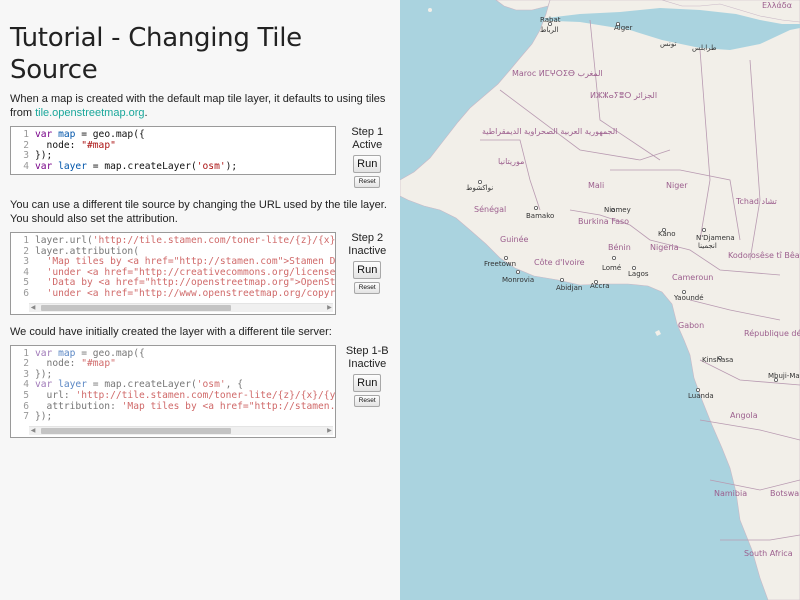 This screenshot has width=800, height=600. I want to click on city-label: Abidjan, so click(569, 288).